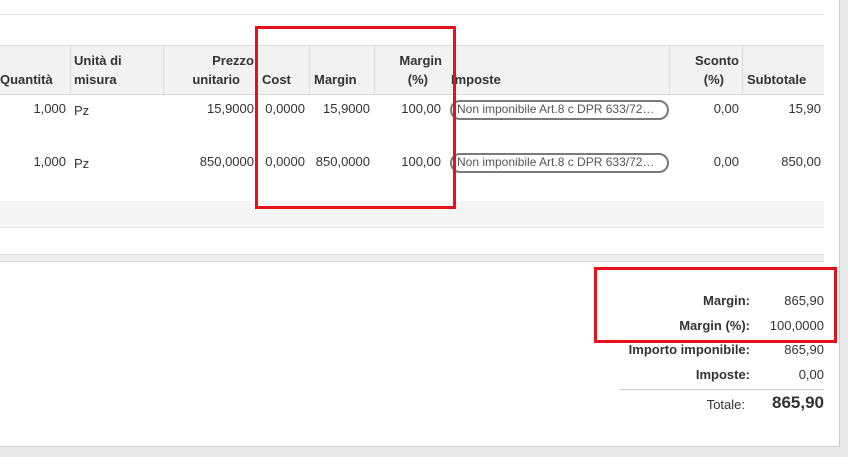 Image resolution: width=848 pixels, height=457 pixels. Describe the element at coordinates (210, 70) in the screenshot. I see `col-header-unit-price: Prezzo unitario` at that location.